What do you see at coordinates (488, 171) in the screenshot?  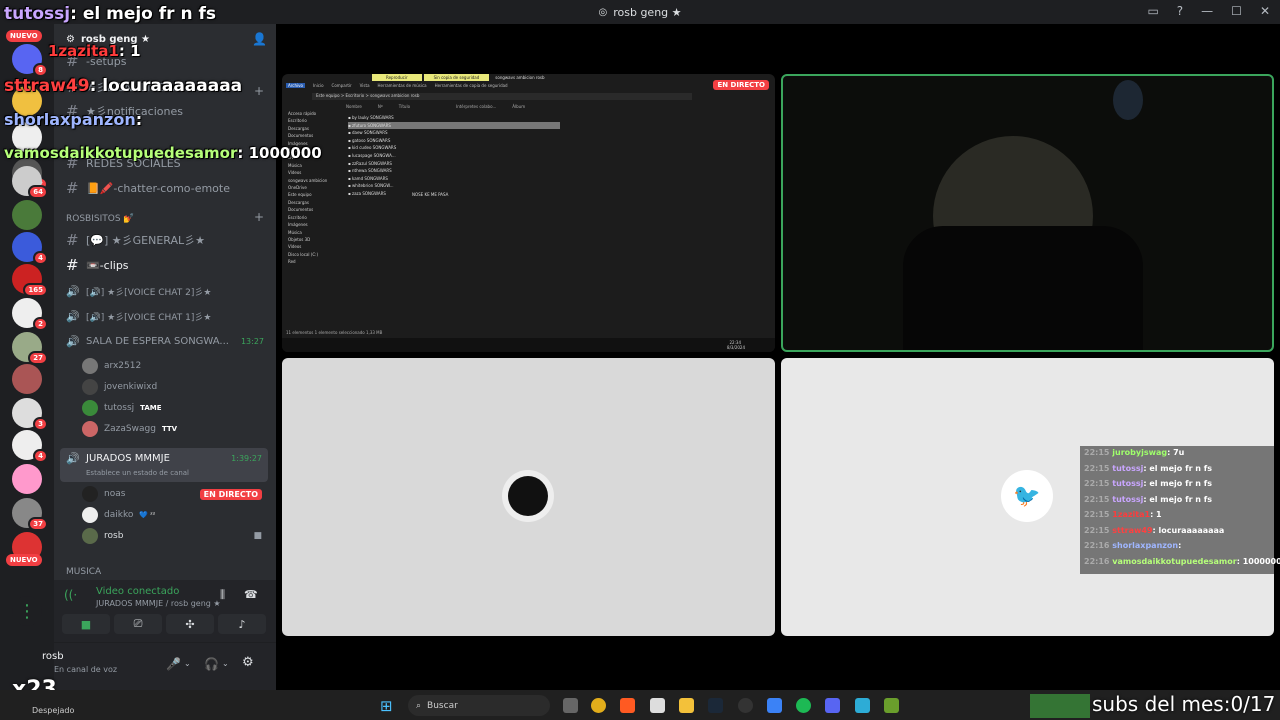 I see `file-row: ▪ nthewa SONGWARS` at bounding box center [488, 171].